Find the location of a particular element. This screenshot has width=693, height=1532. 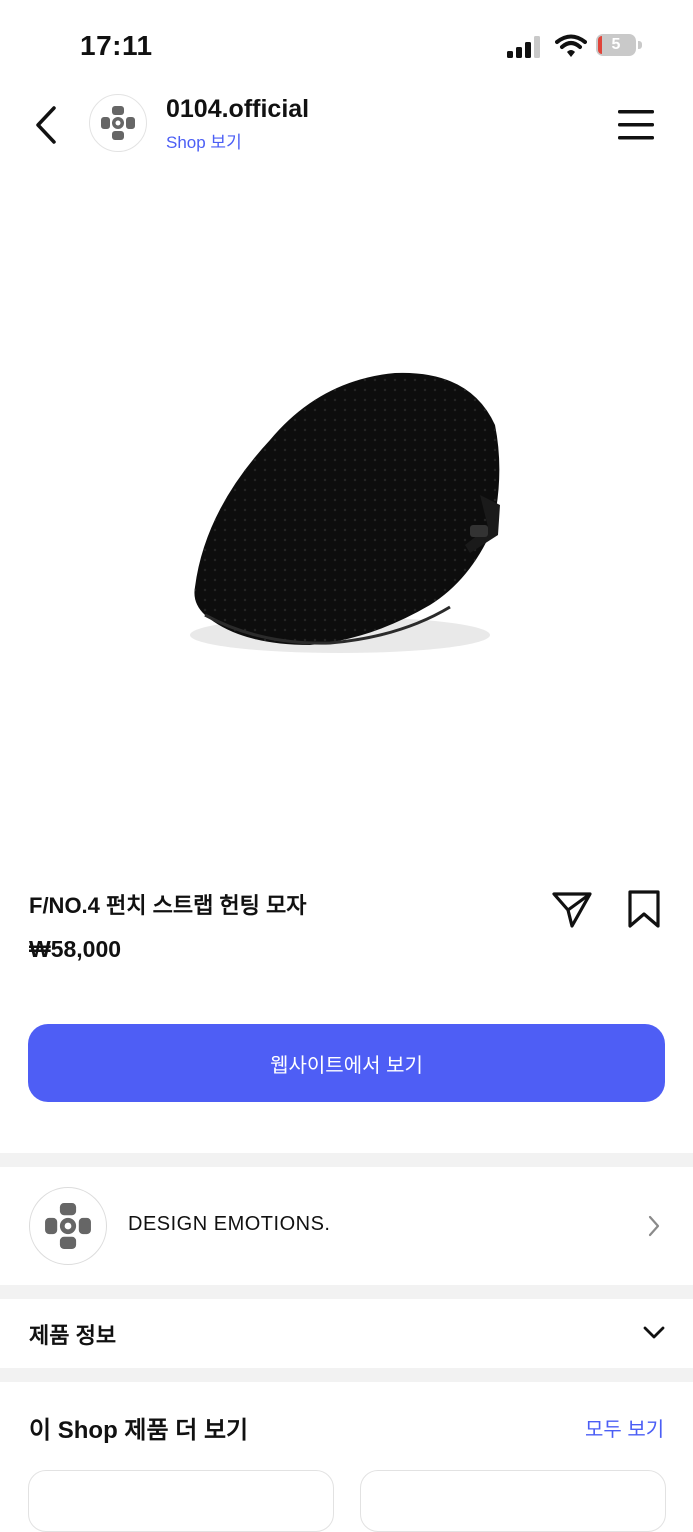

wifi-icon is located at coordinates (571, 45).